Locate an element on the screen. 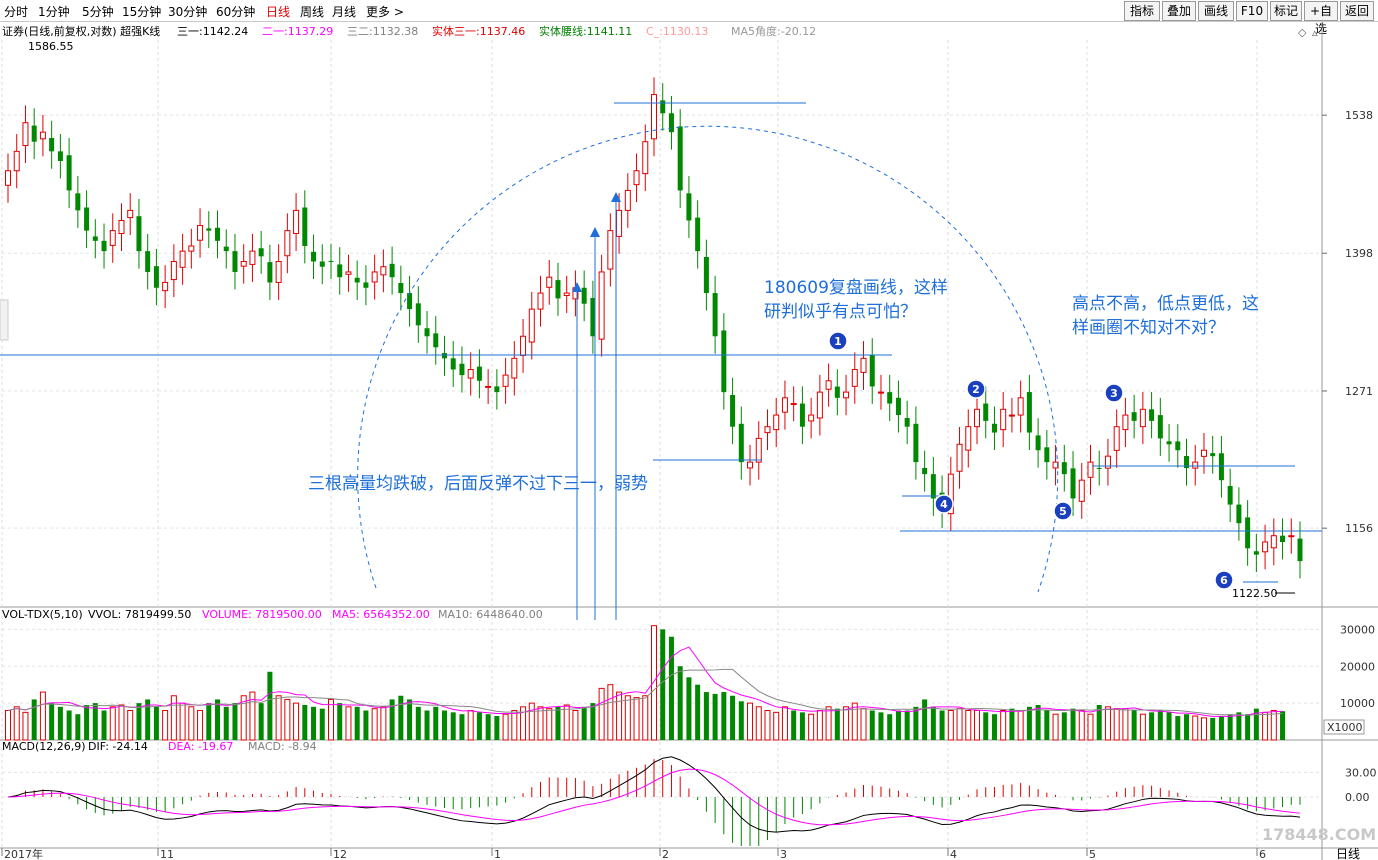 Image resolution: width=1378 pixels, height=860 pixels. toolbar-button-0: 指标 is located at coordinates (1142, 11).